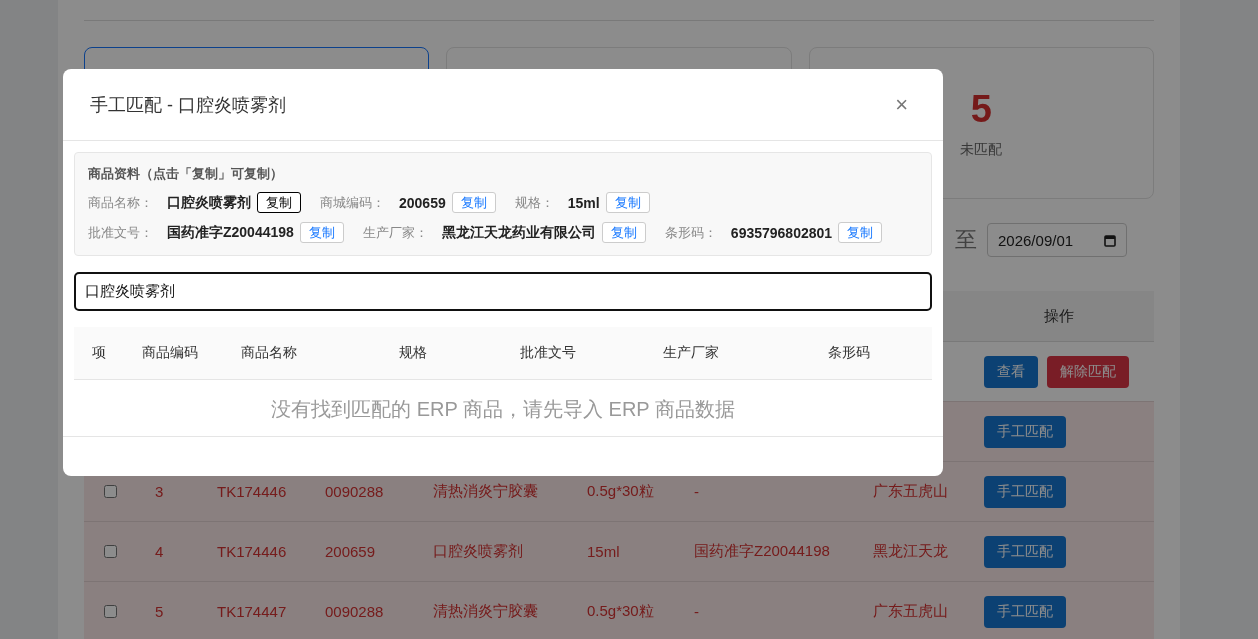 Image resolution: width=1258 pixels, height=639 pixels. Describe the element at coordinates (230, 232) in the screenshot. I see `field-value: 国药准字Z20044198` at that location.